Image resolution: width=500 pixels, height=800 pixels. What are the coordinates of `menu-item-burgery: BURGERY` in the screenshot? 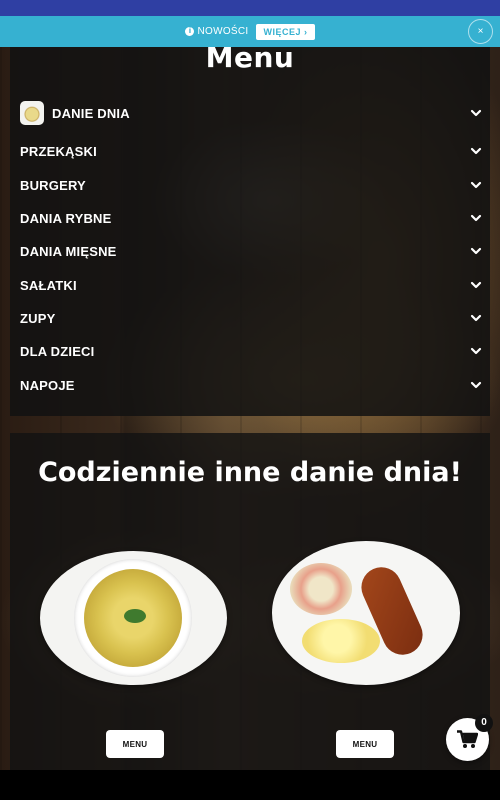 It's located at (251, 185).